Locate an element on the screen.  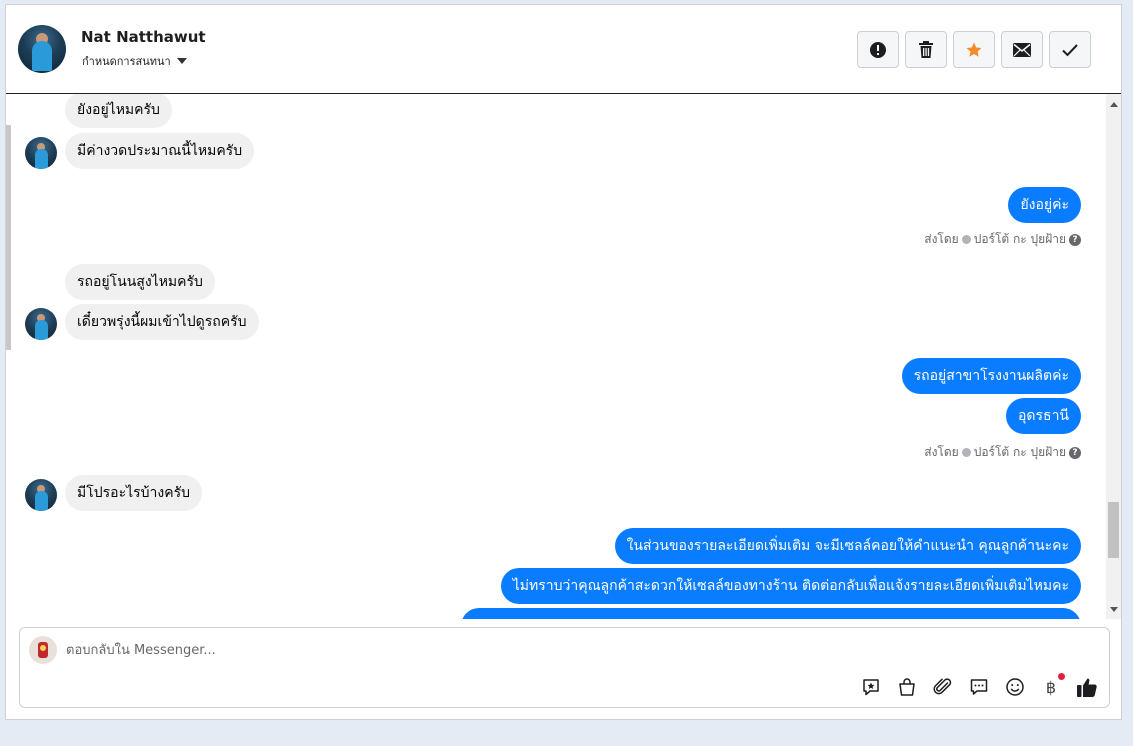
emoji-button is located at coordinates (1015, 687).